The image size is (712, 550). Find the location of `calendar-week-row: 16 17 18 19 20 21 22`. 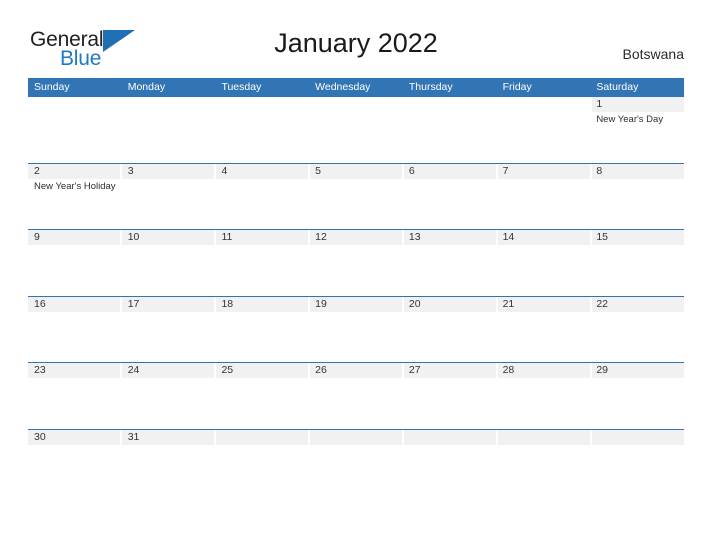

calendar-week-row: 16 17 18 19 20 21 22 is located at coordinates (356, 329).